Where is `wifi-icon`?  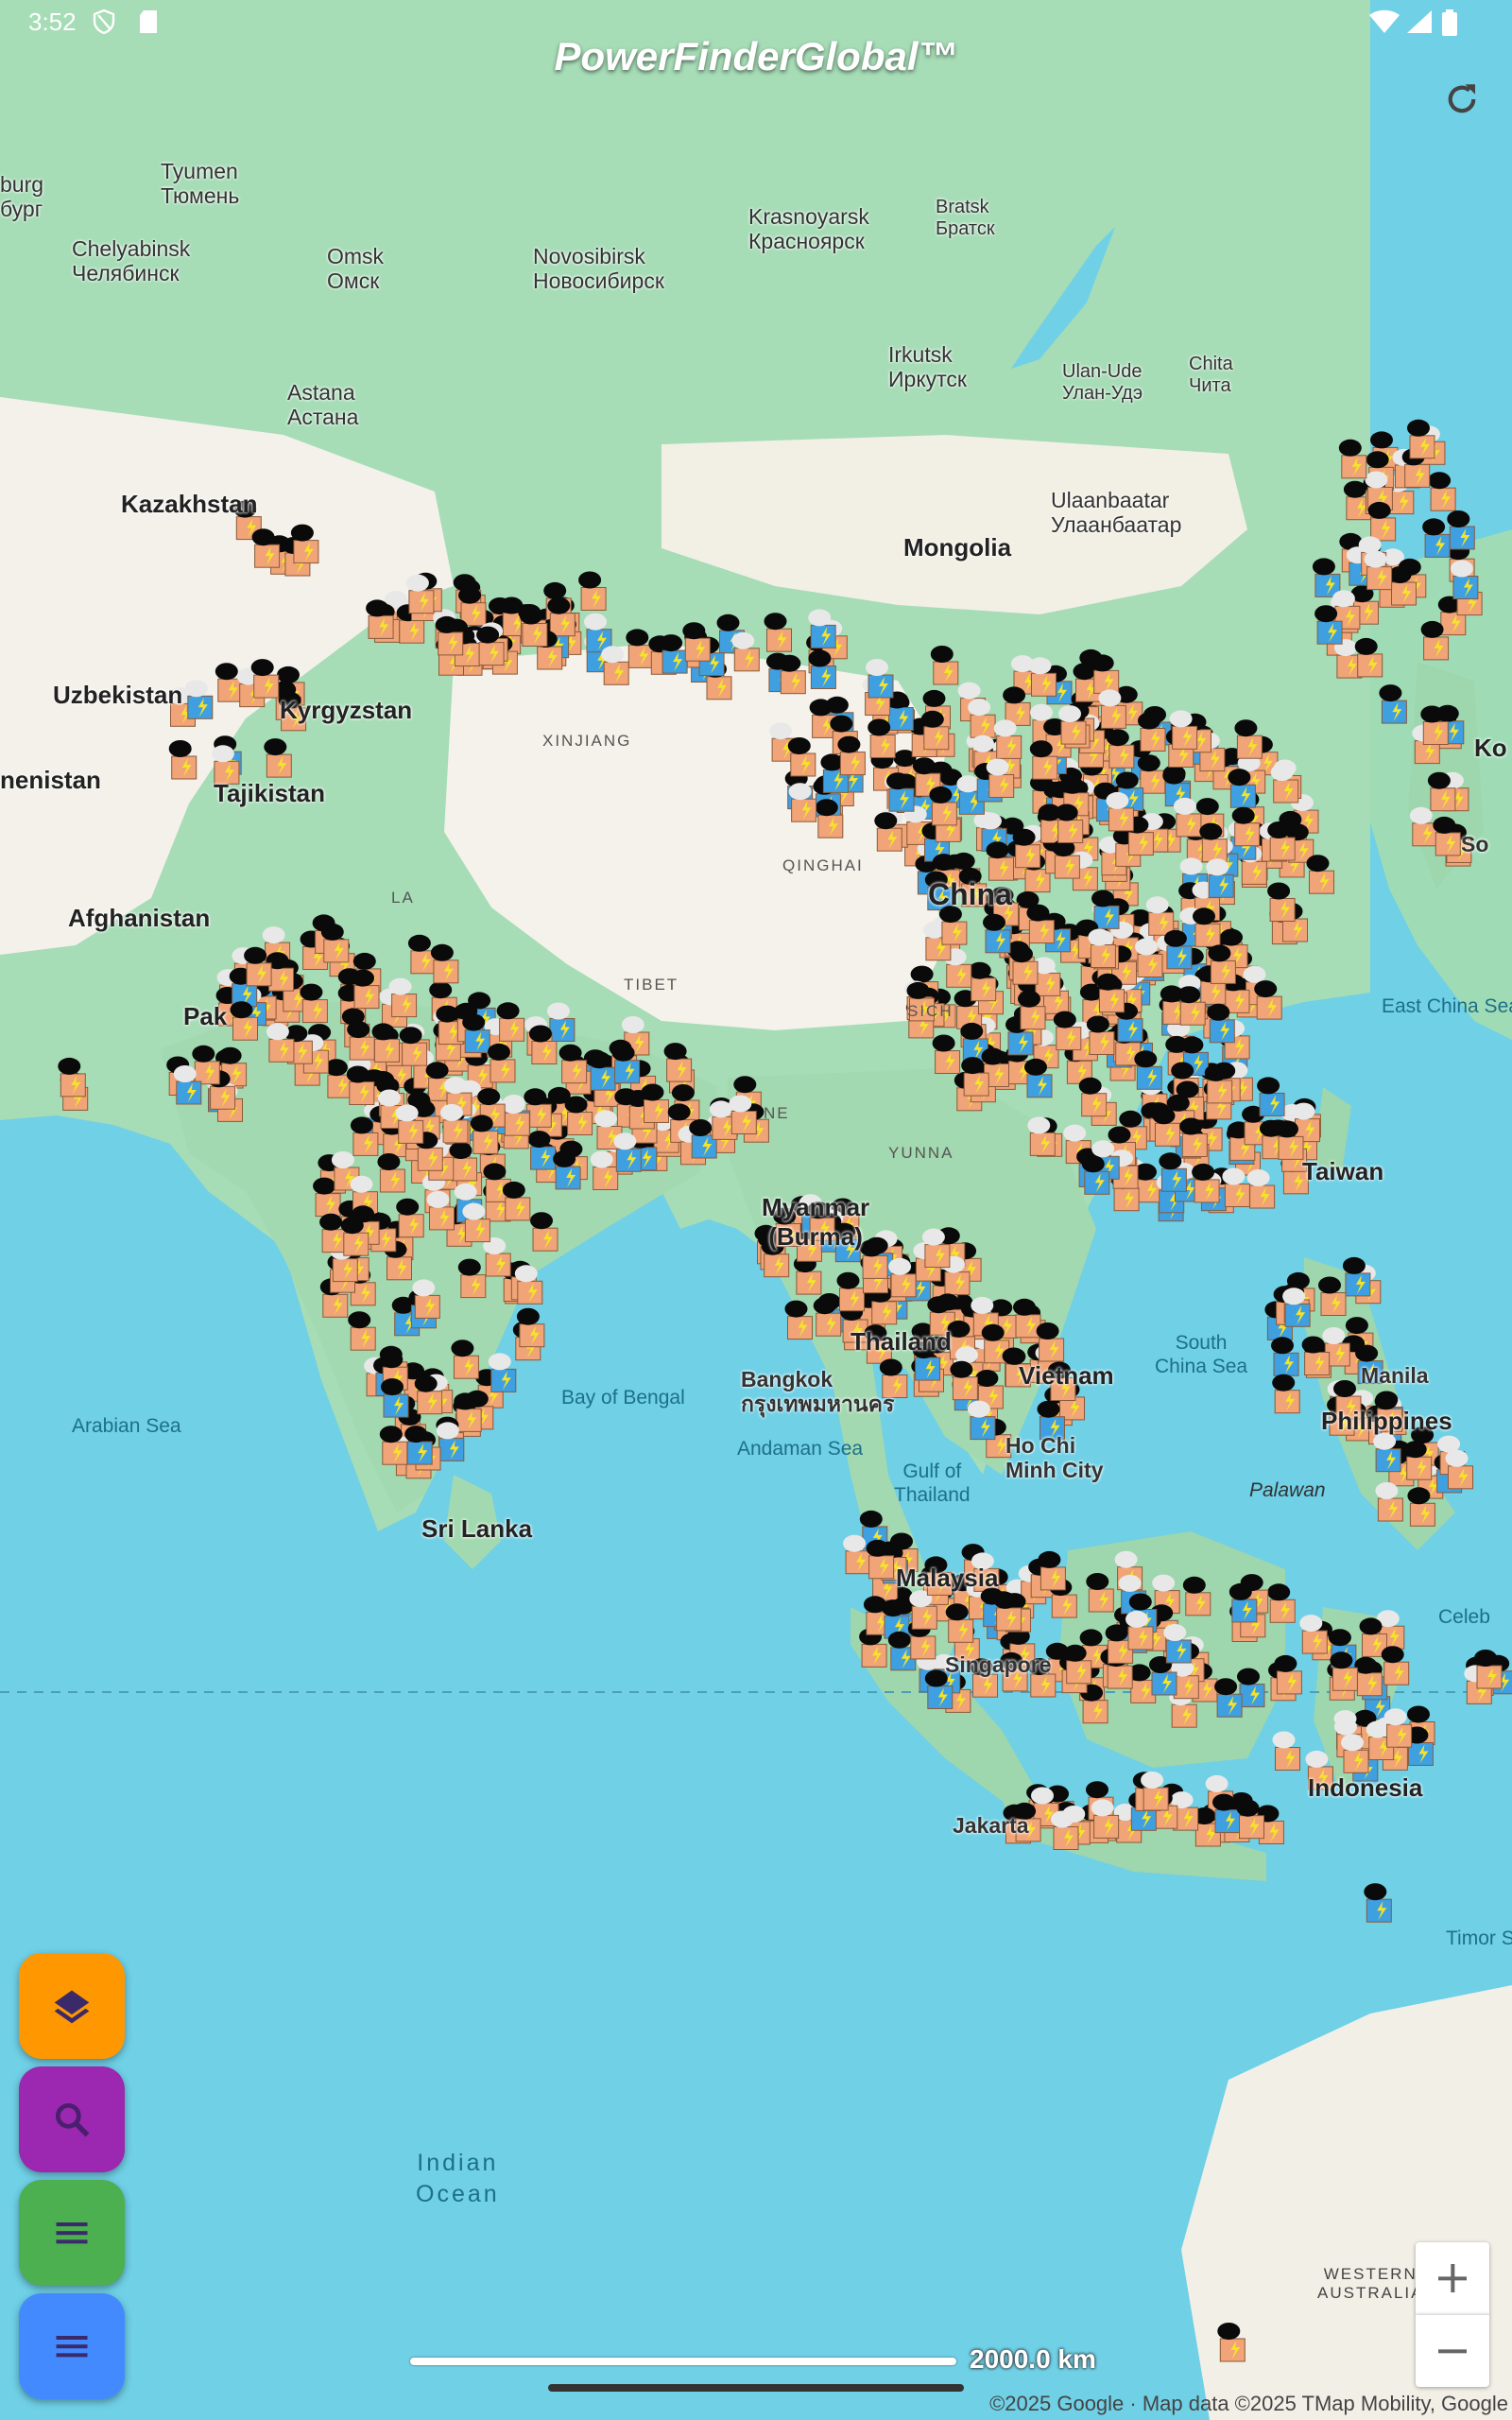
wifi-icon is located at coordinates (1384, 25).